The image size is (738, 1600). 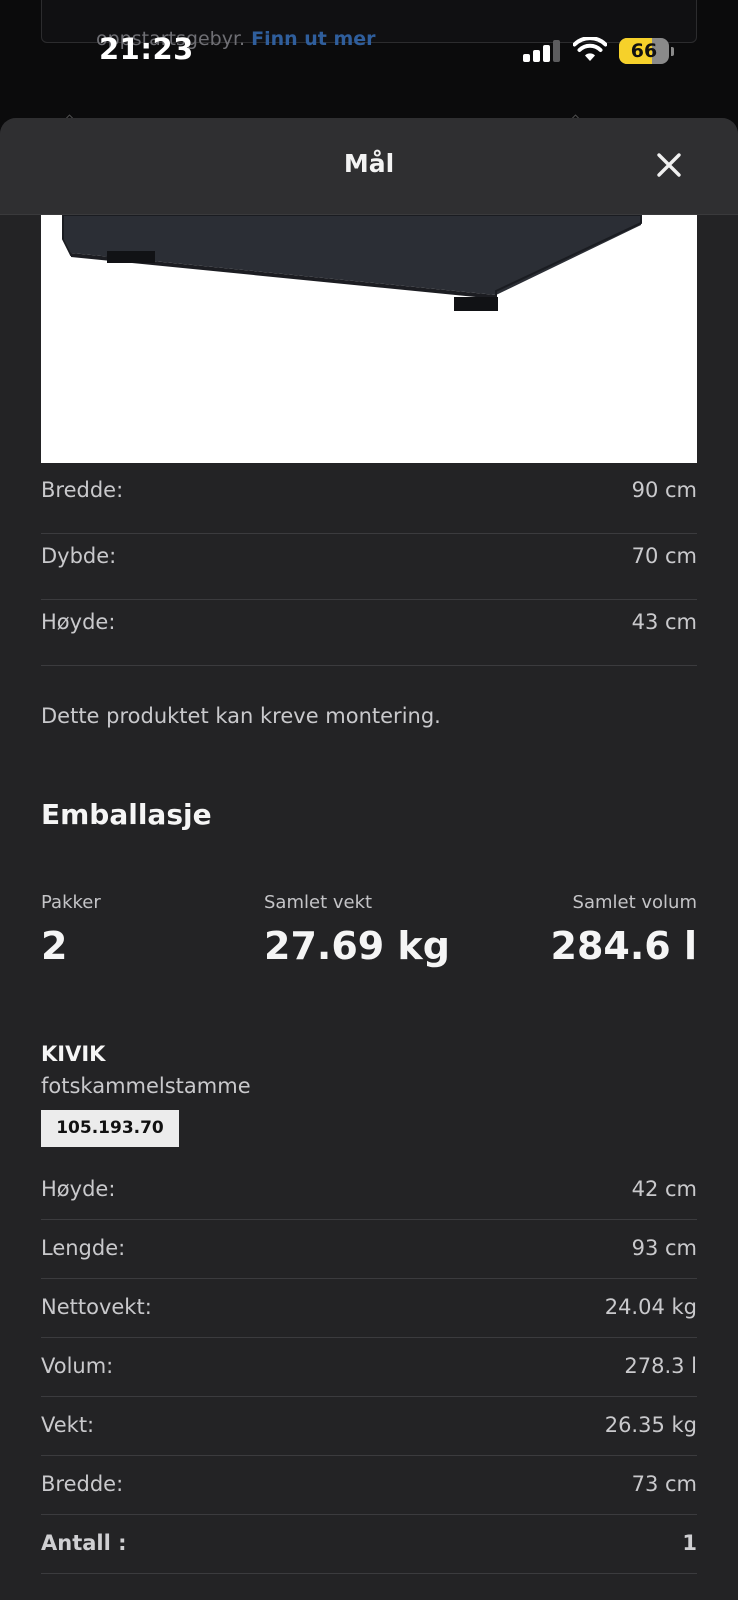 What do you see at coordinates (79, 556) in the screenshot?
I see `dimension-label: Dybde:` at bounding box center [79, 556].